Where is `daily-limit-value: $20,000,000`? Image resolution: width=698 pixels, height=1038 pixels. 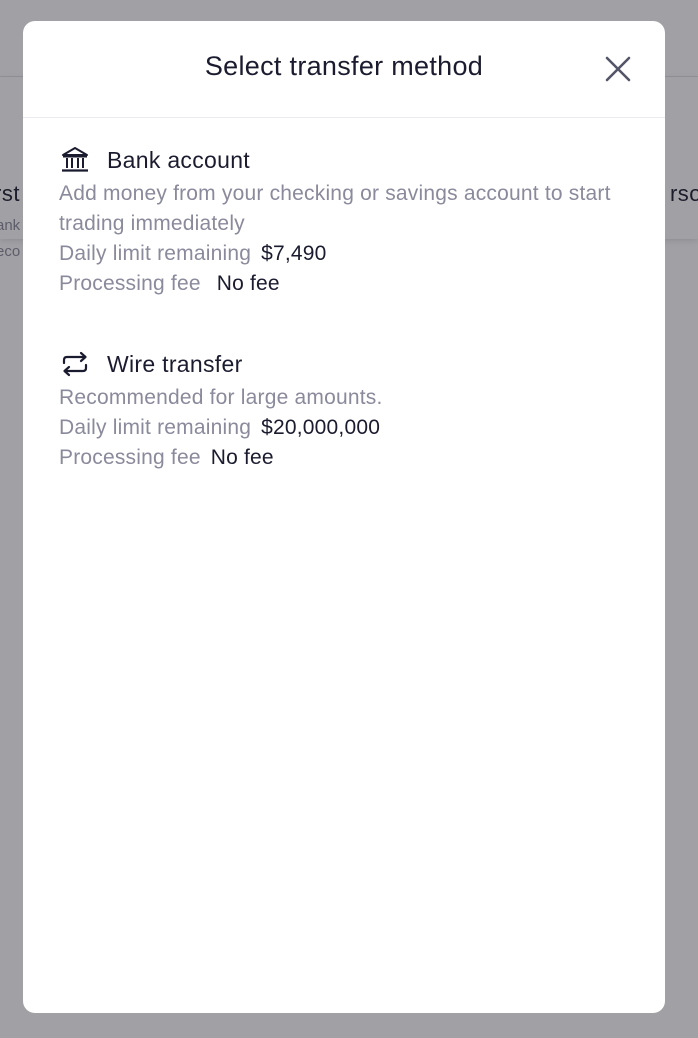
daily-limit-value: $20,000,000 is located at coordinates (321, 427).